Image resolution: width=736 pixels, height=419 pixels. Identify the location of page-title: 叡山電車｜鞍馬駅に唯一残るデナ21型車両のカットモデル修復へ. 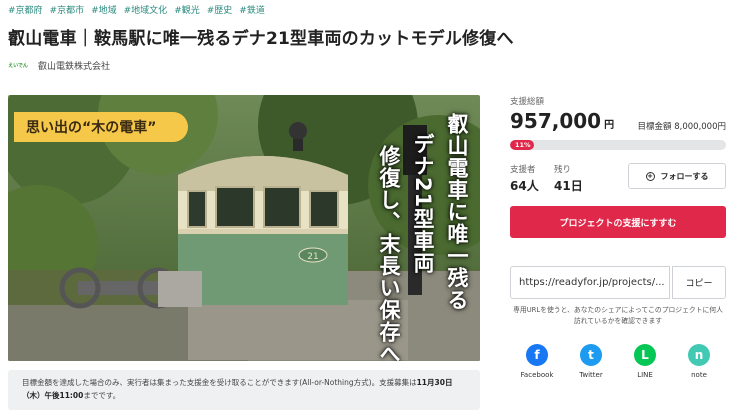
(261, 39).